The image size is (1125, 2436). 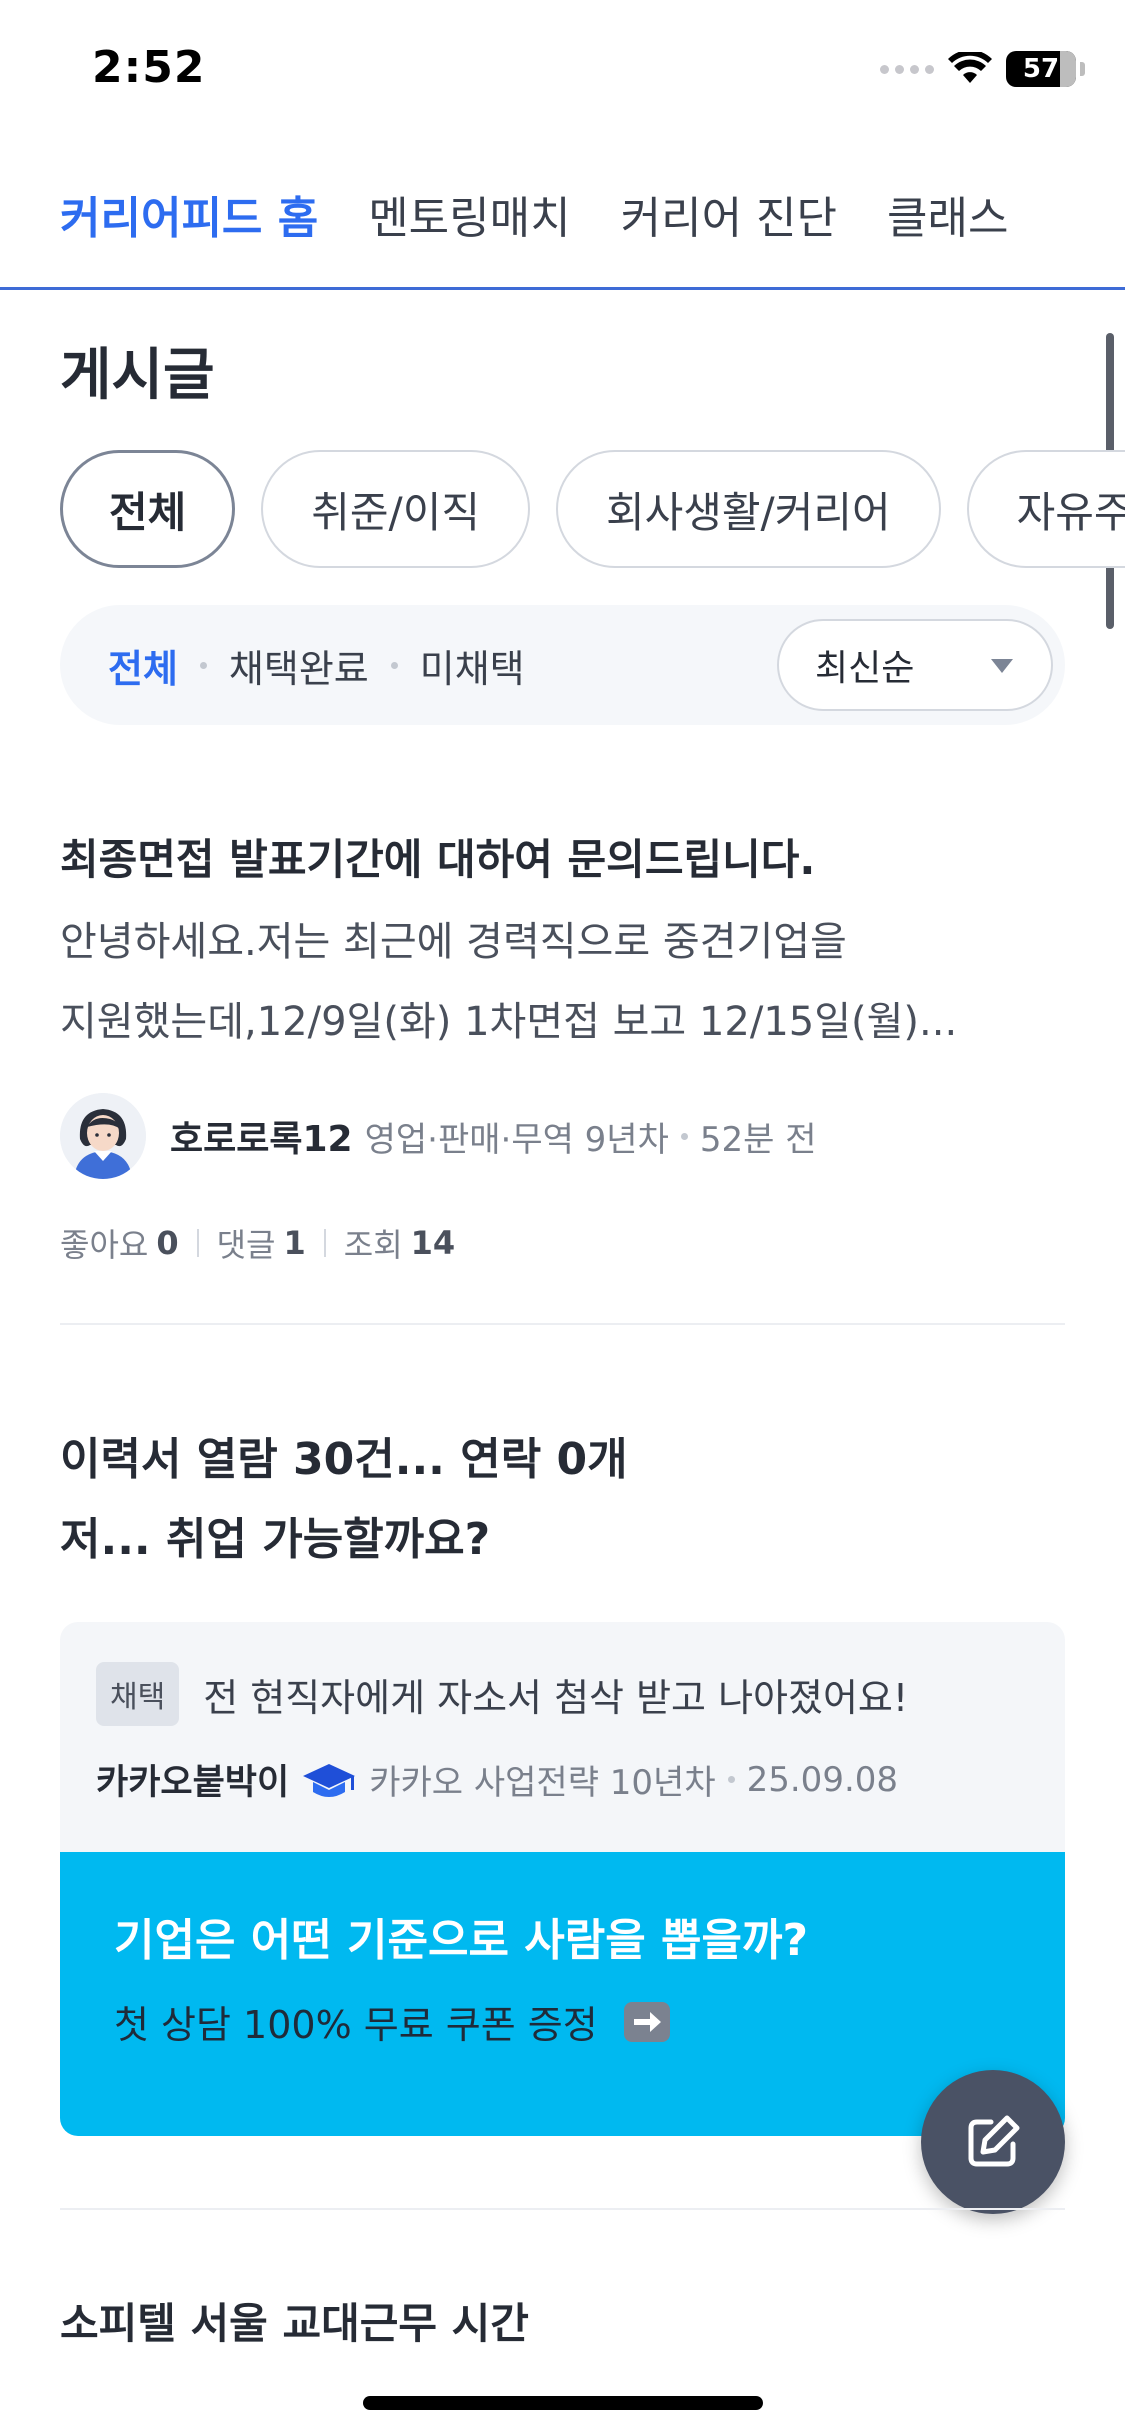 I want to click on answer-author-name: 카카오붙박이, so click(x=192, y=1779).